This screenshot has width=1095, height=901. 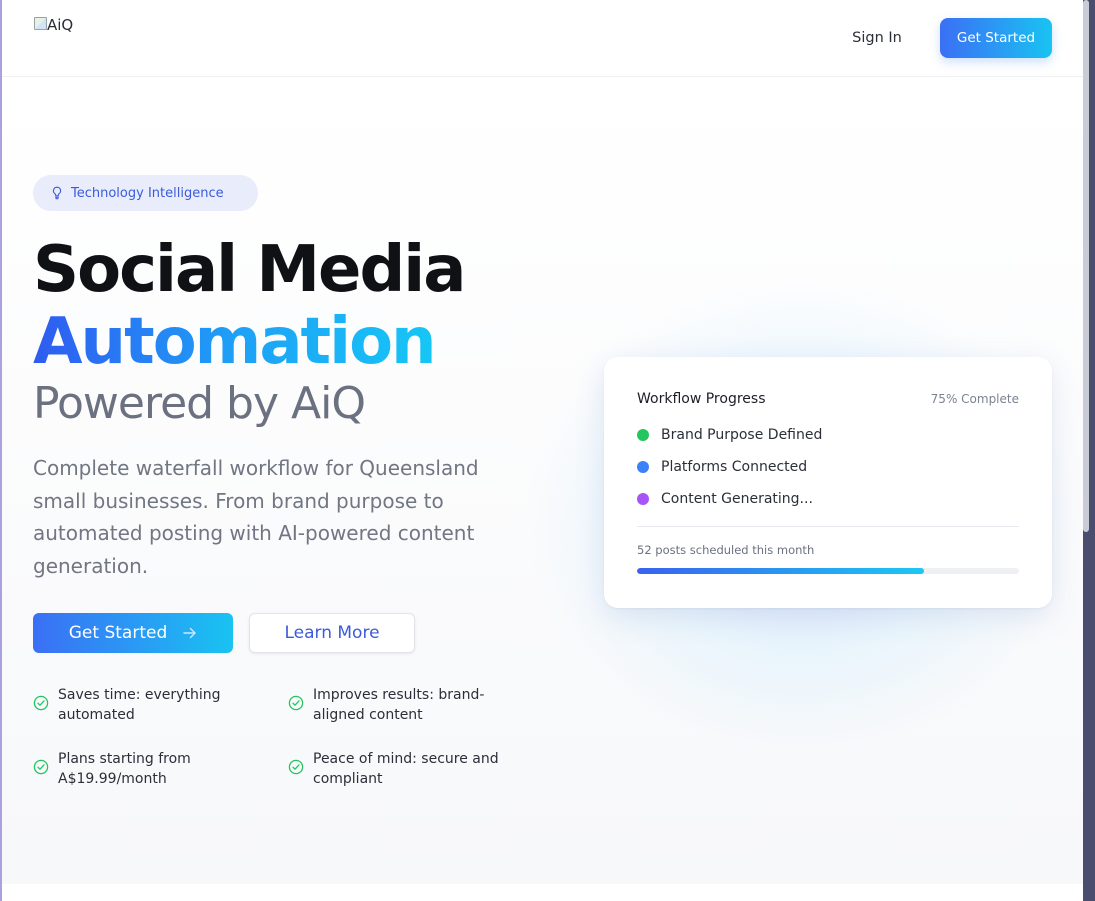 I want to click on top-nav: AiQ Sign In Get Started, so click(x=542, y=38).